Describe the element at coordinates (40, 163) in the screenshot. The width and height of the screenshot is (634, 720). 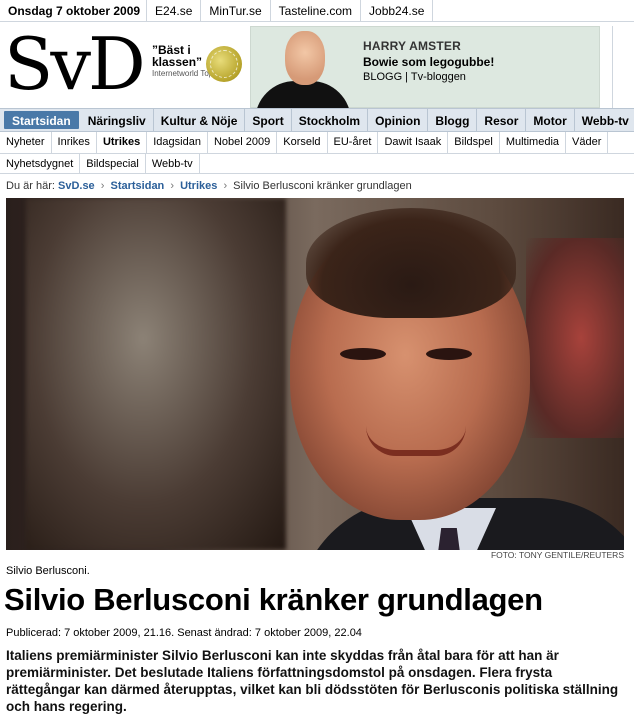
I see `subnav-nyhetsdygnet: Nyhetsdygnet` at that location.